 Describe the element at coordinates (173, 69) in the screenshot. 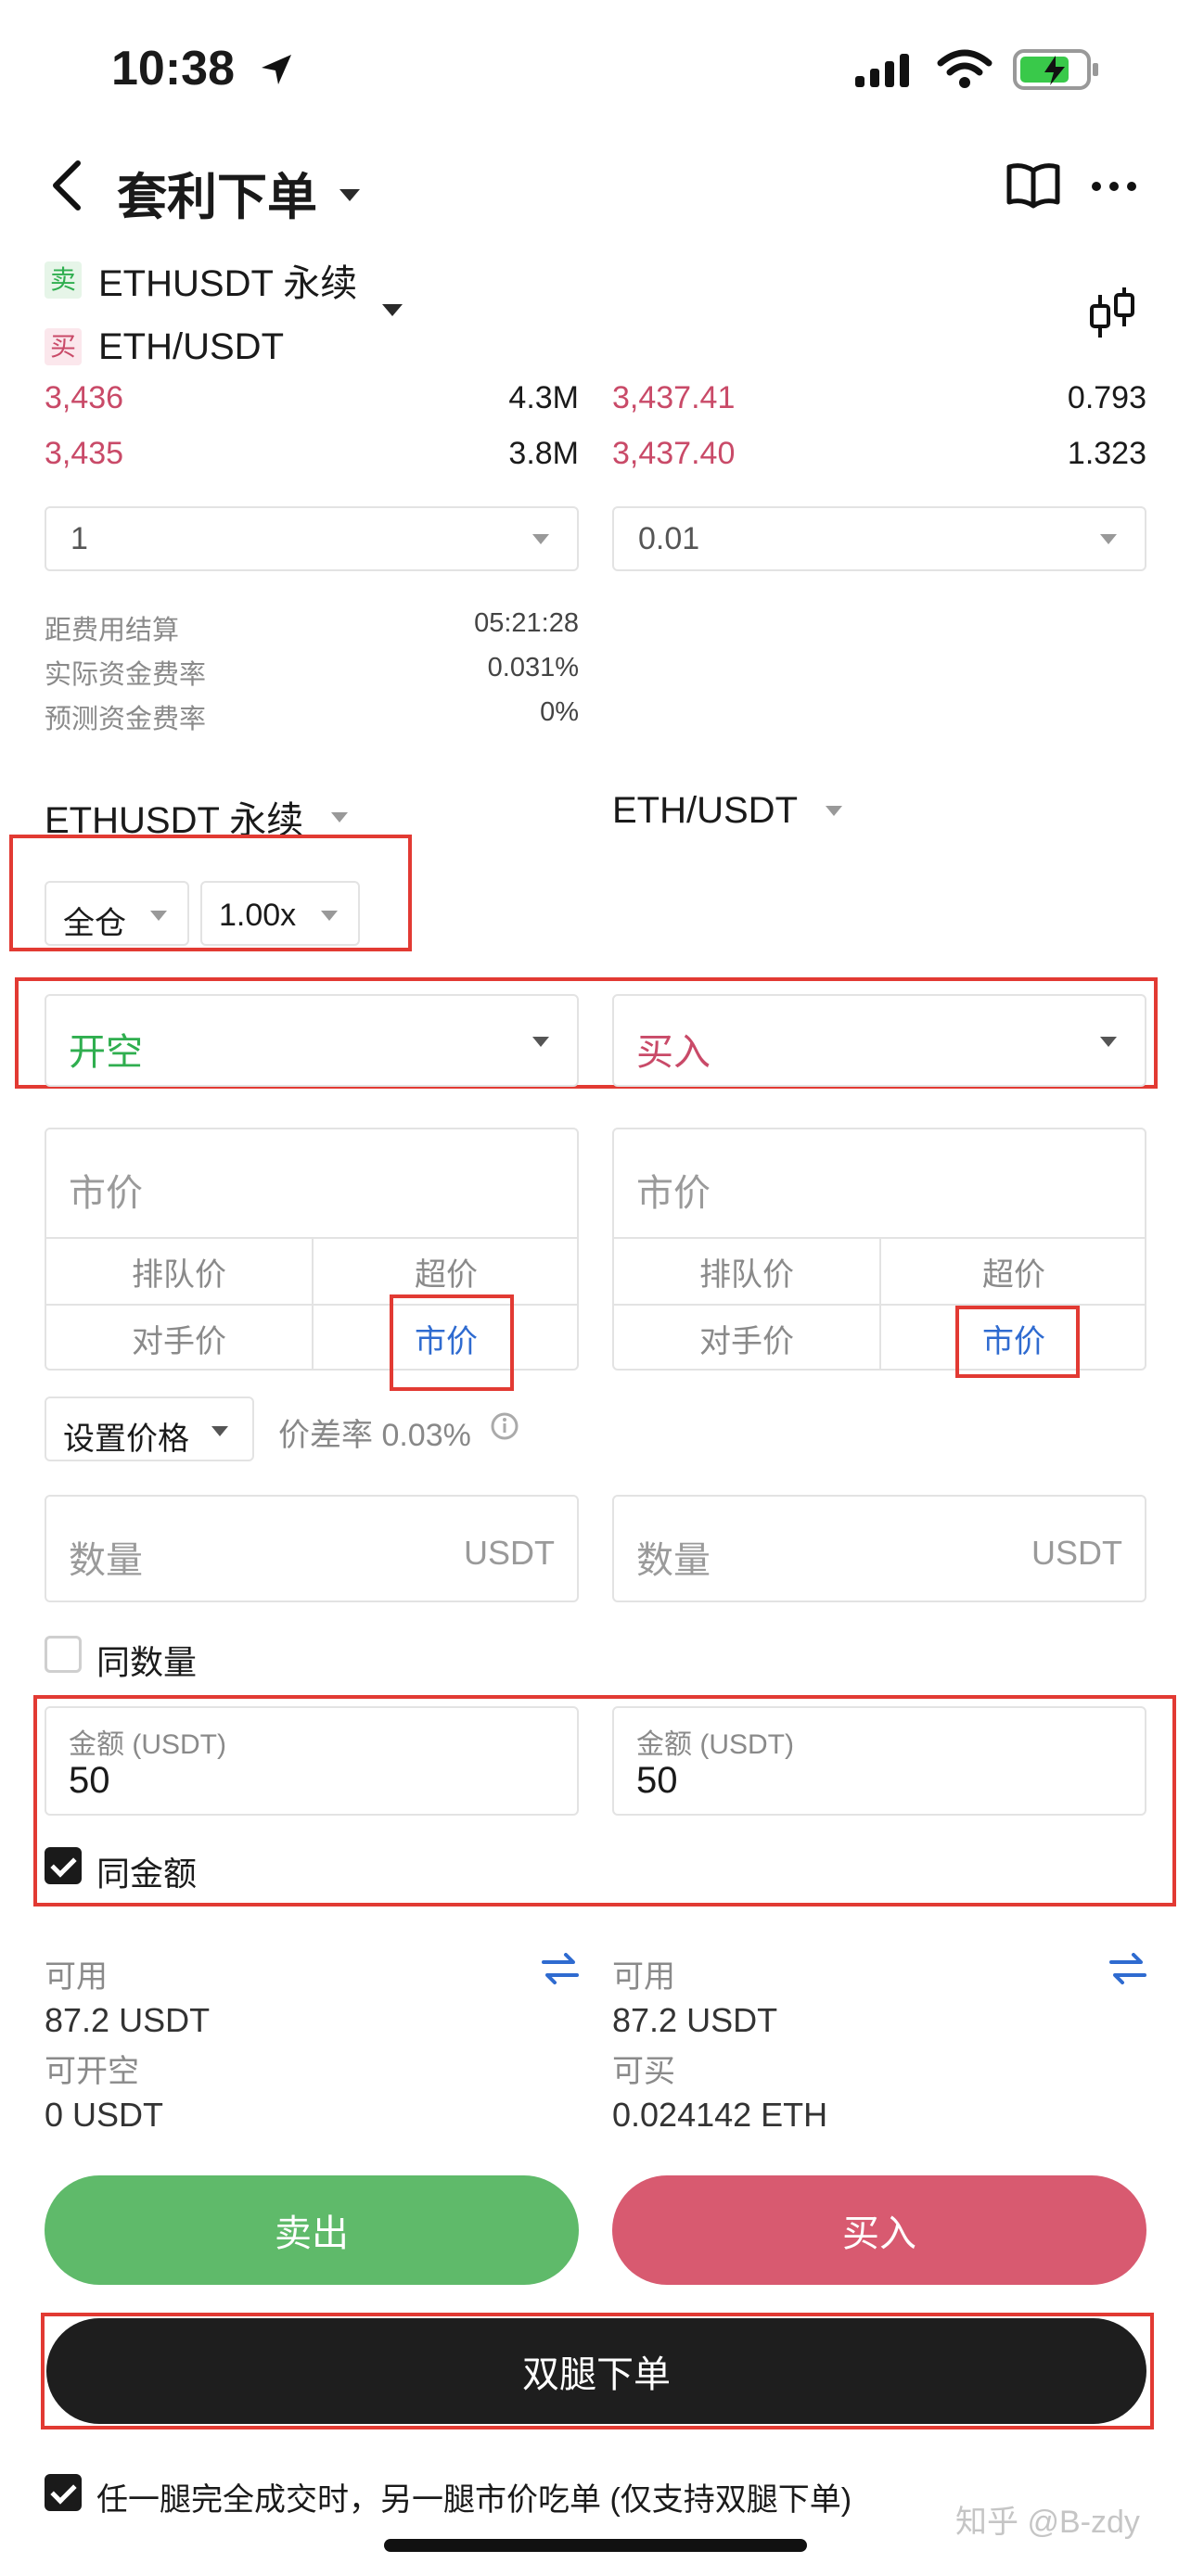

I see `status-time: 10:38` at that location.